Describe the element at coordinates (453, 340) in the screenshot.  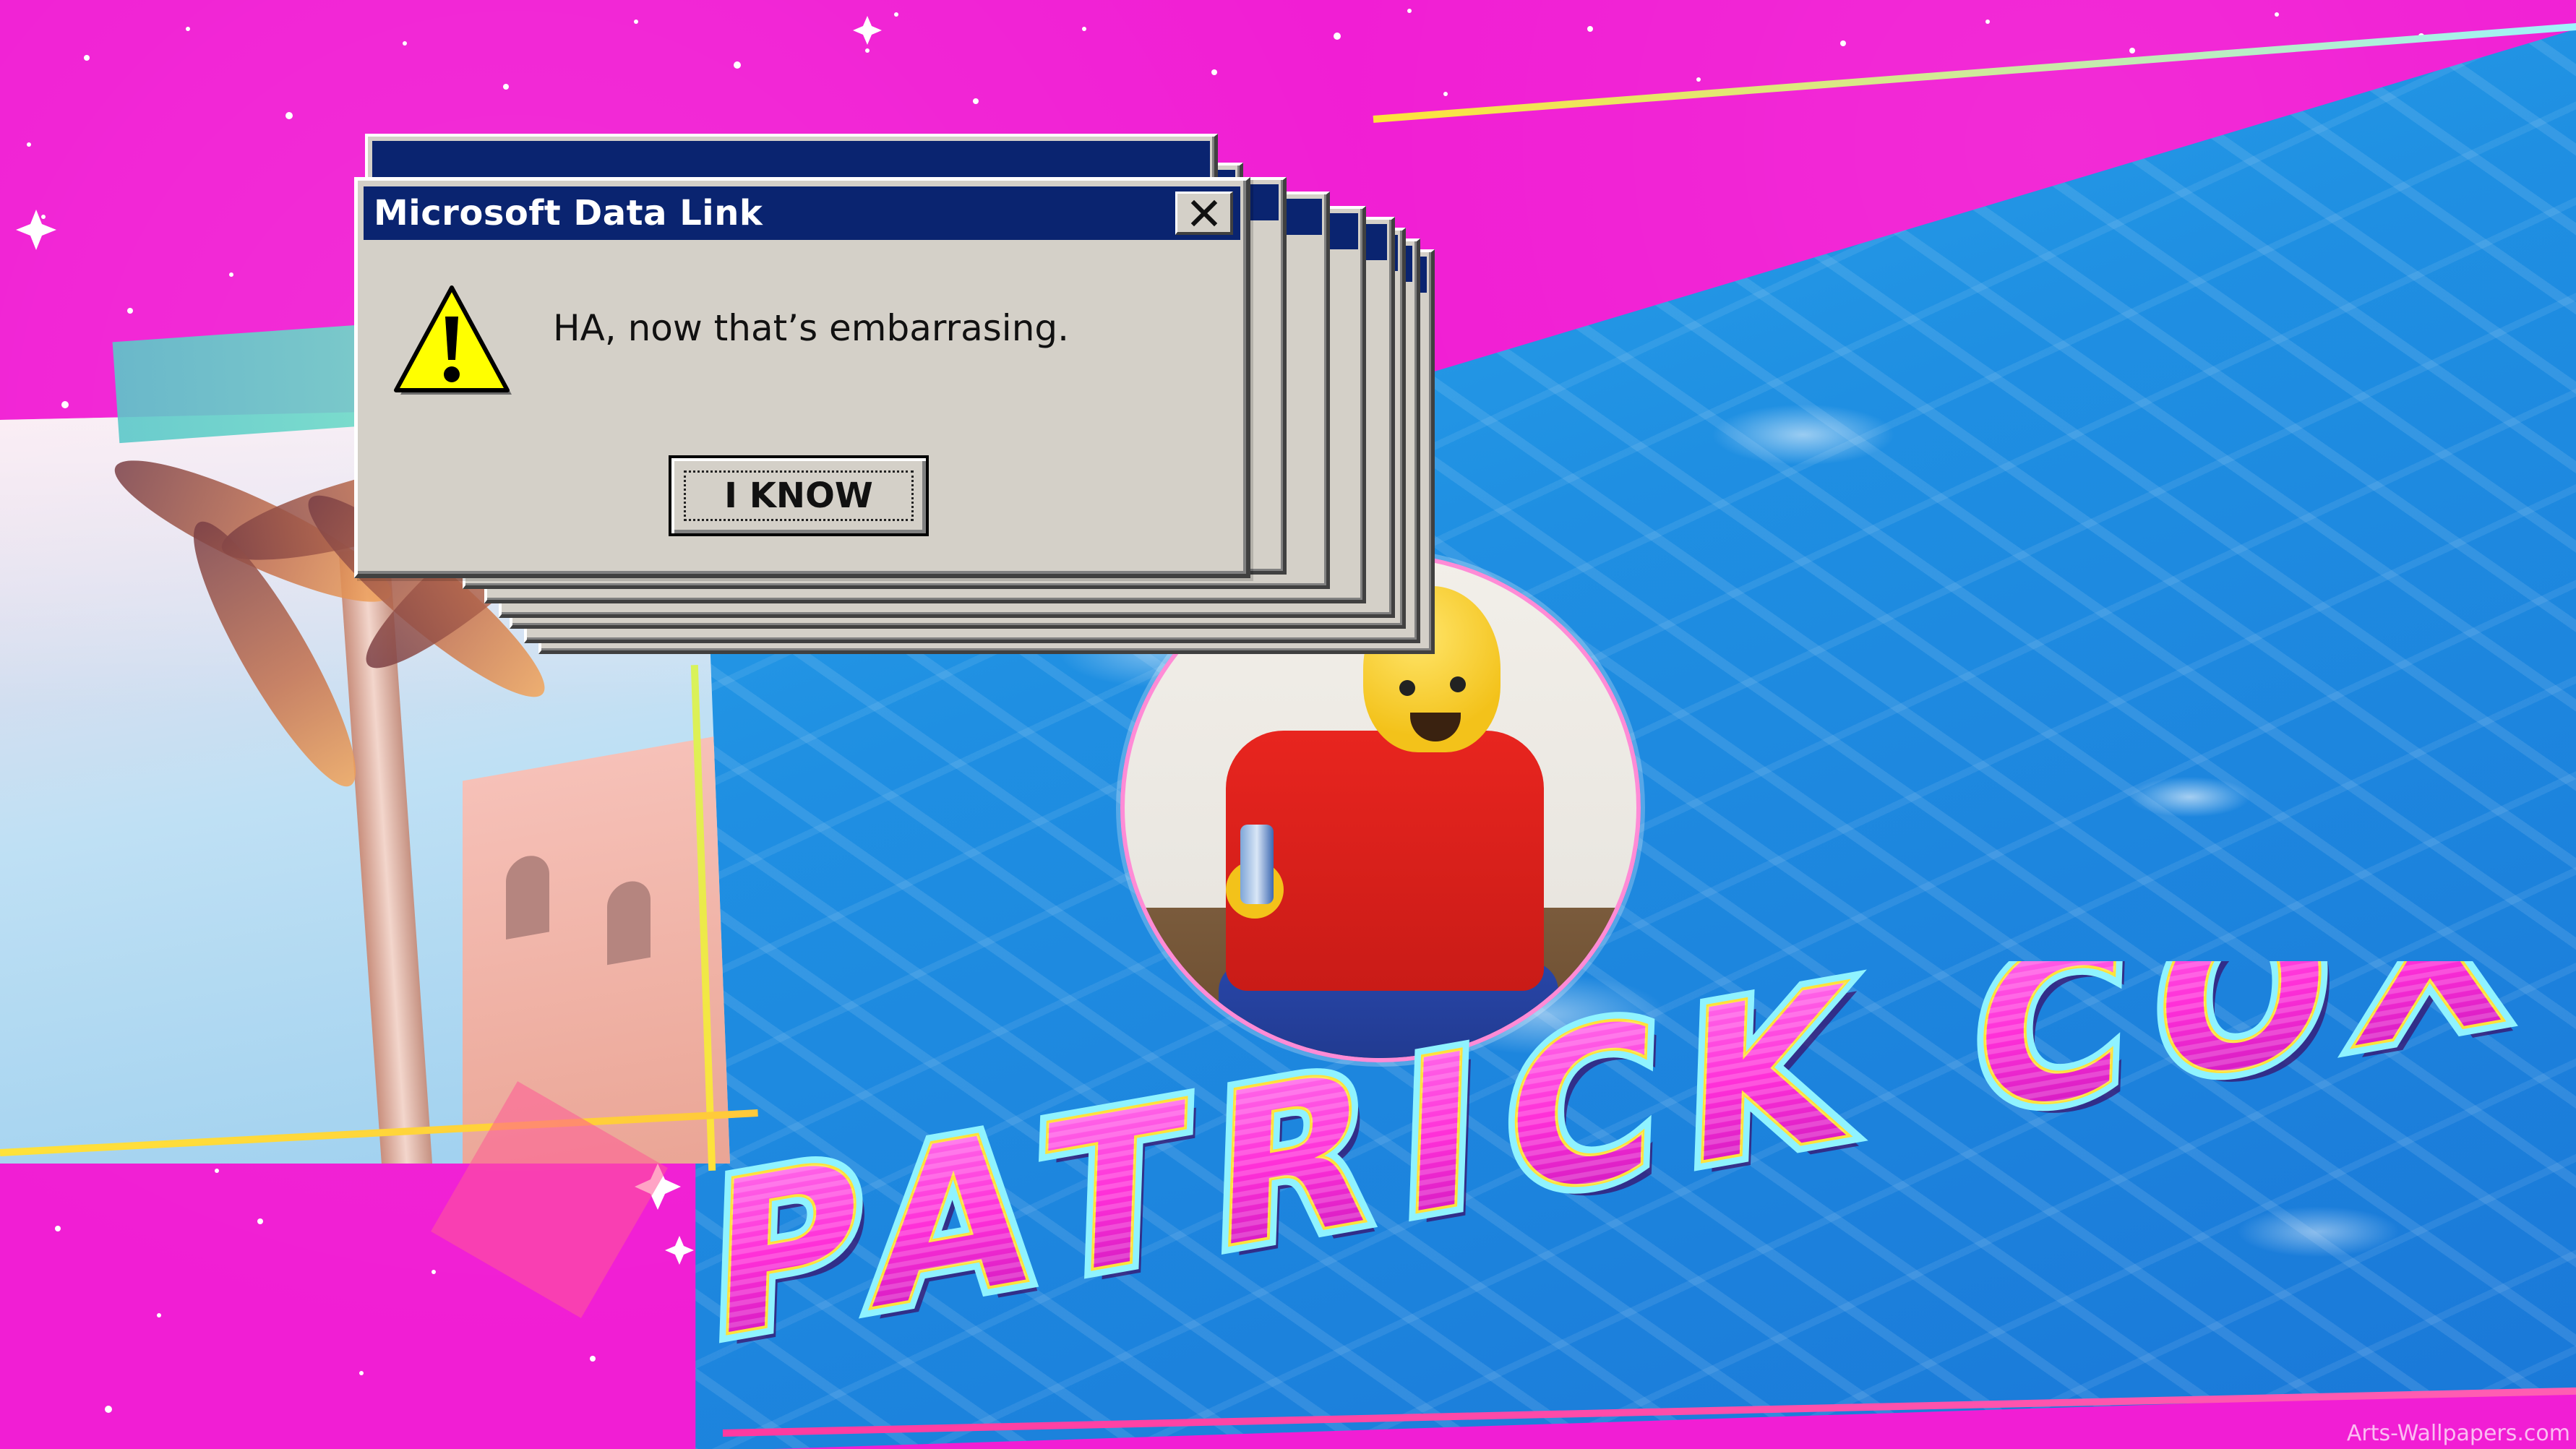
I see `warning-icon` at that location.